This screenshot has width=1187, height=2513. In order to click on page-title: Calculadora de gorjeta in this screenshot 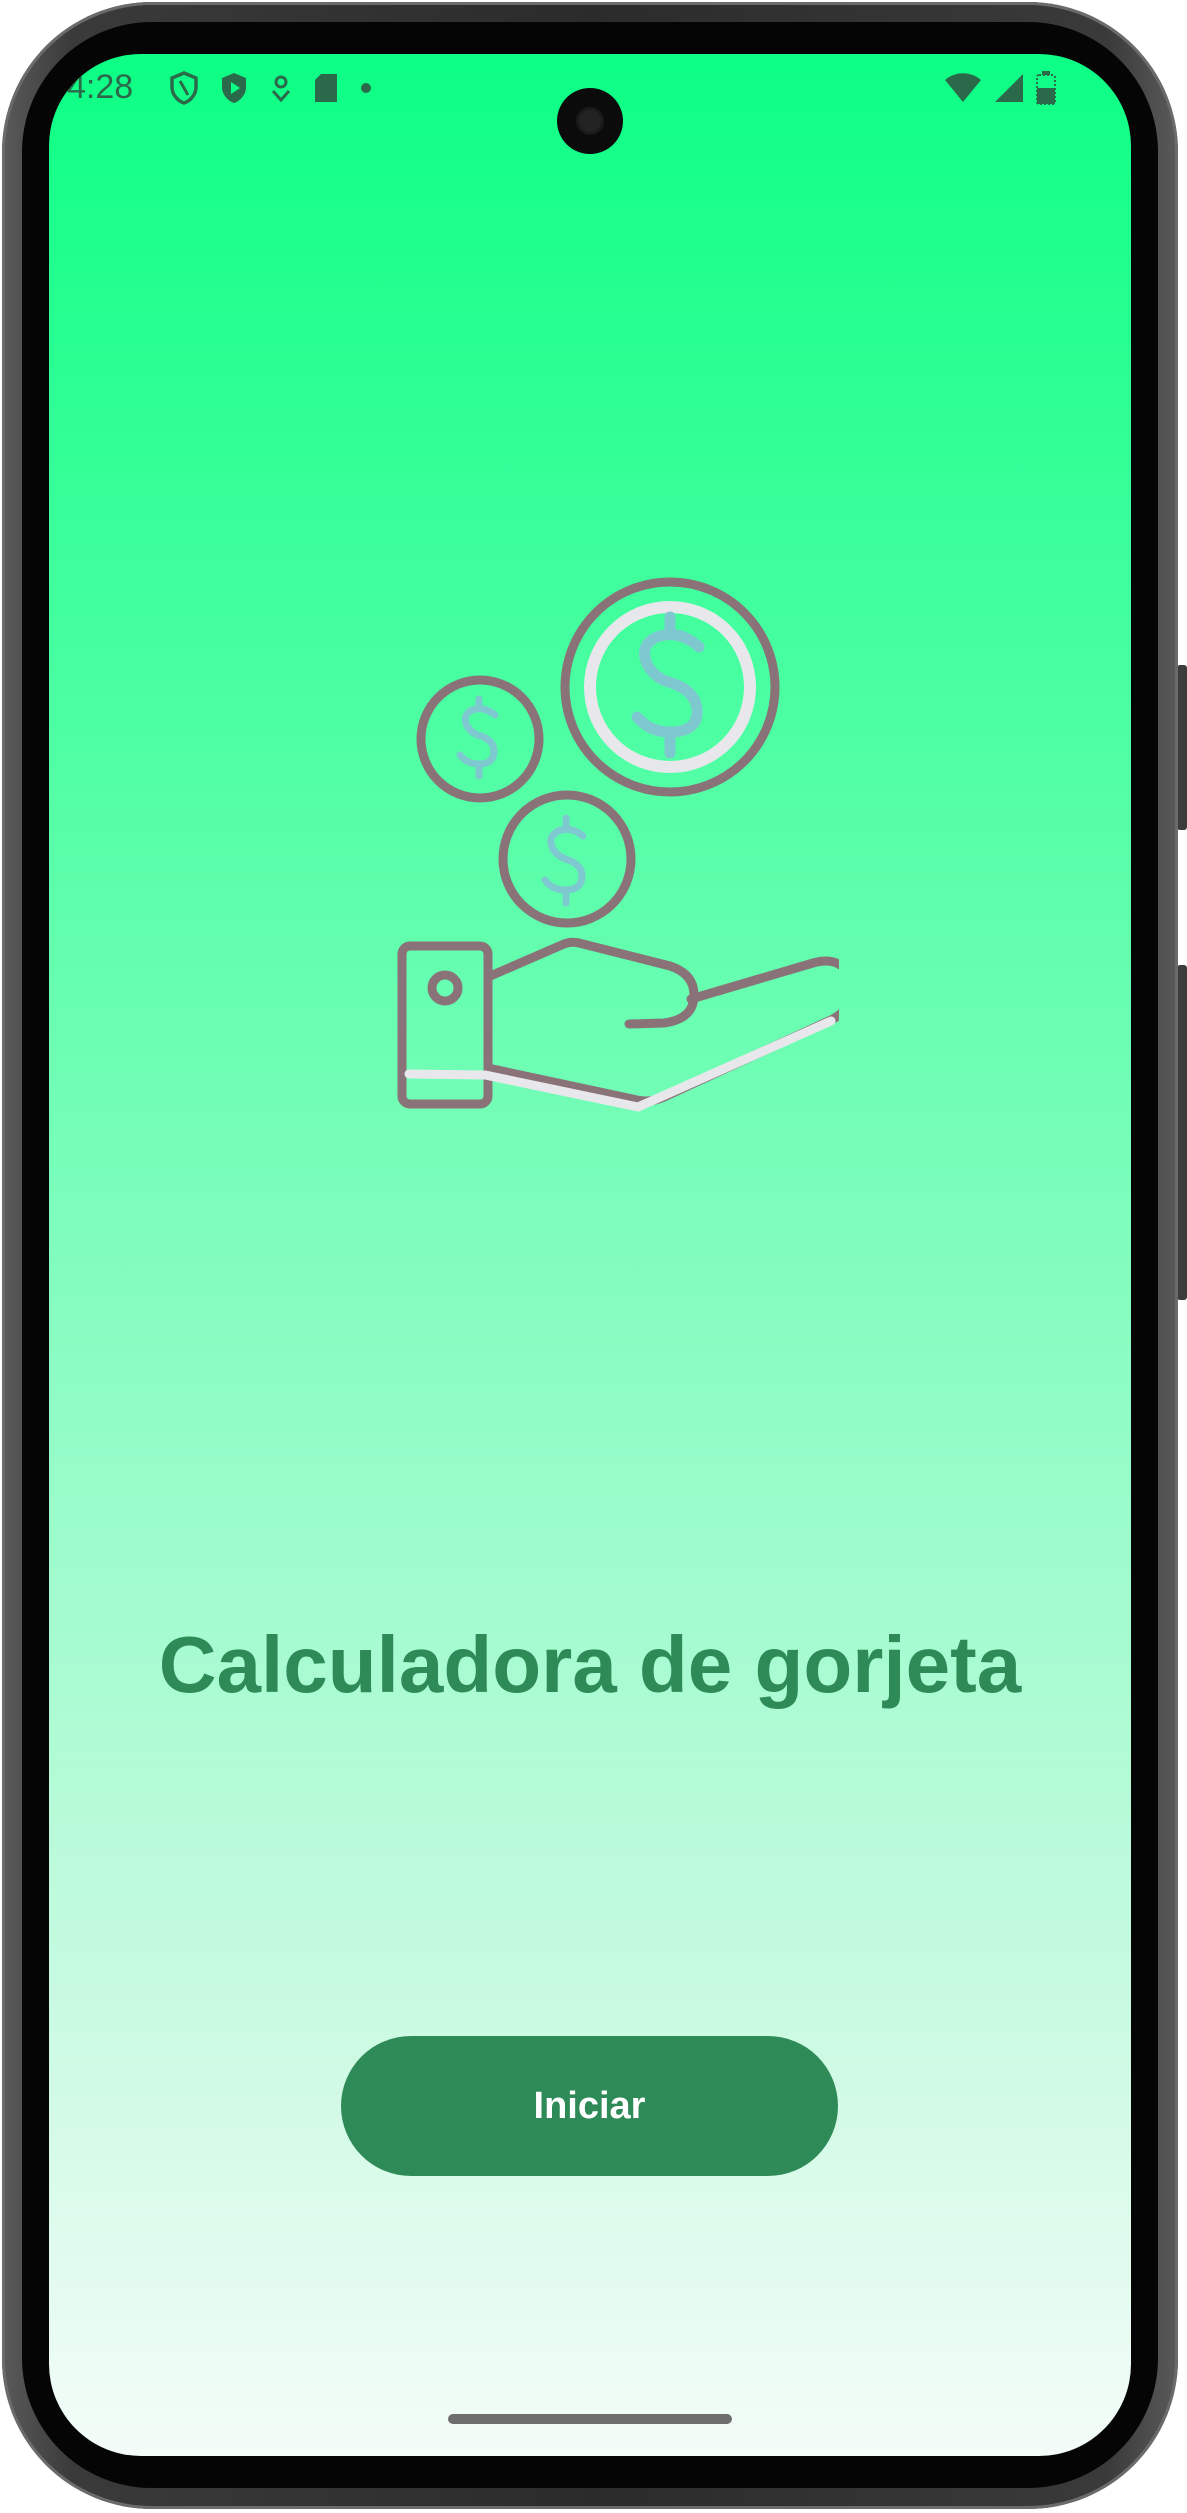, I will do `click(590, 1664)`.